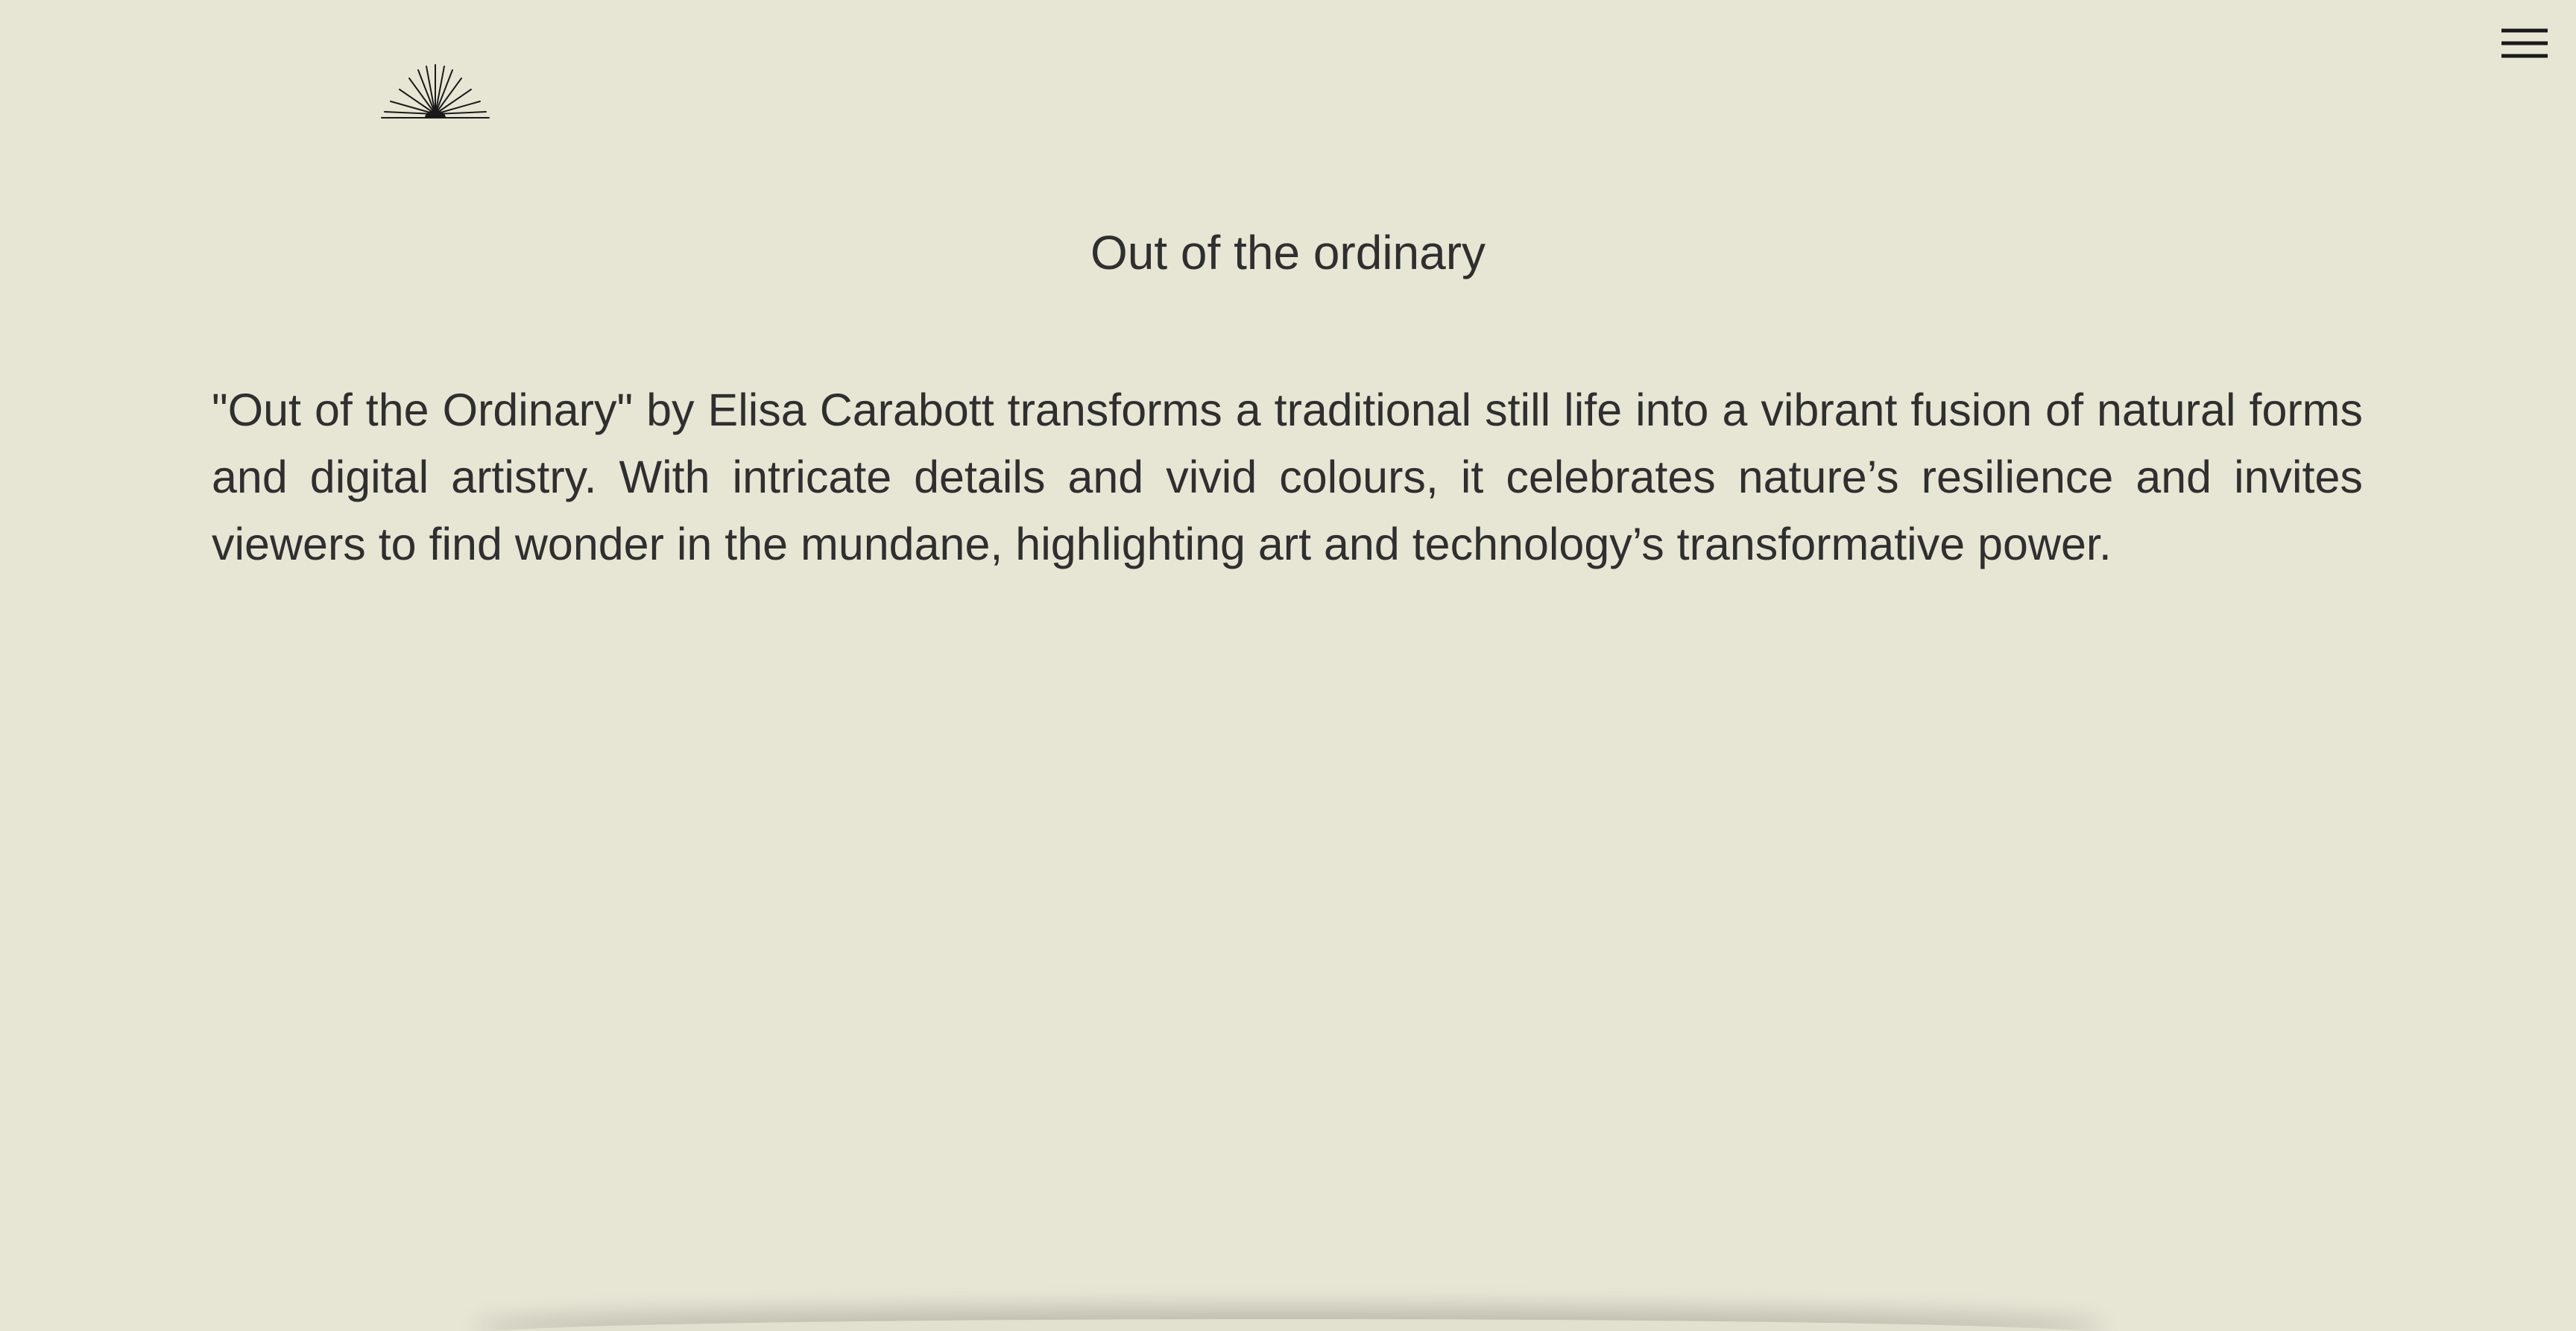 This screenshot has height=1331, width=2576. What do you see at coordinates (1289, 1325) in the screenshot?
I see `content-card-edge` at bounding box center [1289, 1325].